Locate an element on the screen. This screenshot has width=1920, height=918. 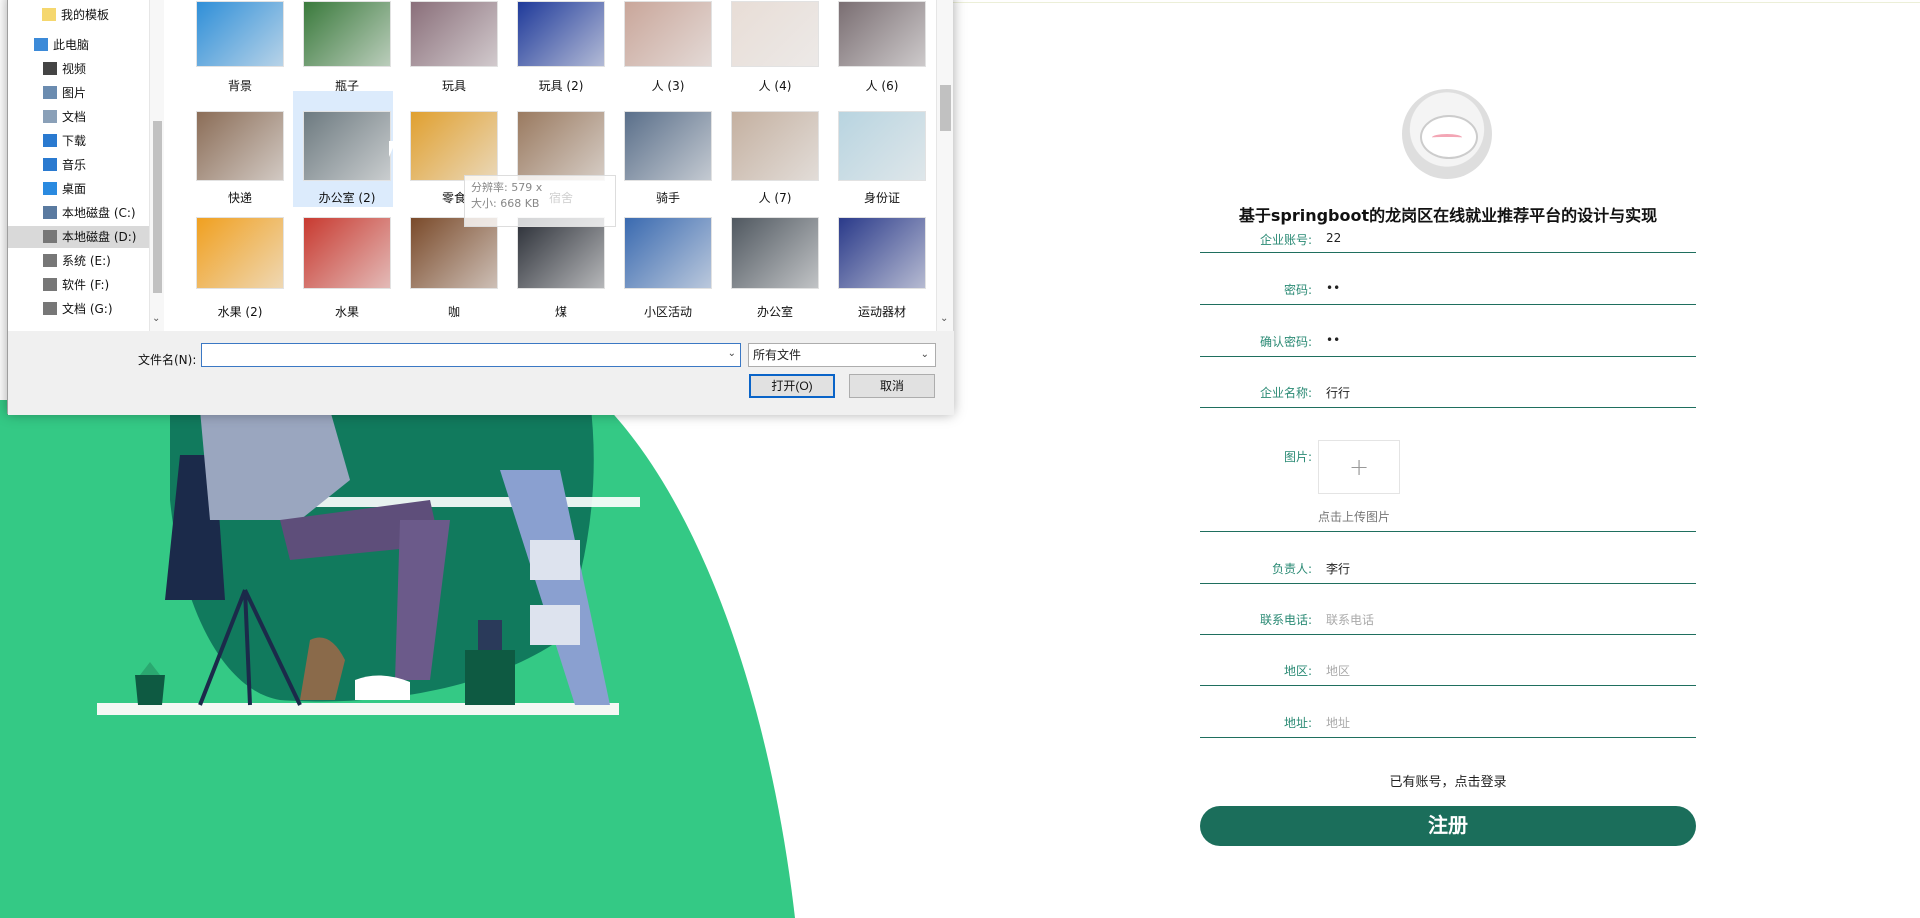
file-thumbnail: 人 (4) is located at coordinates (771, 47).